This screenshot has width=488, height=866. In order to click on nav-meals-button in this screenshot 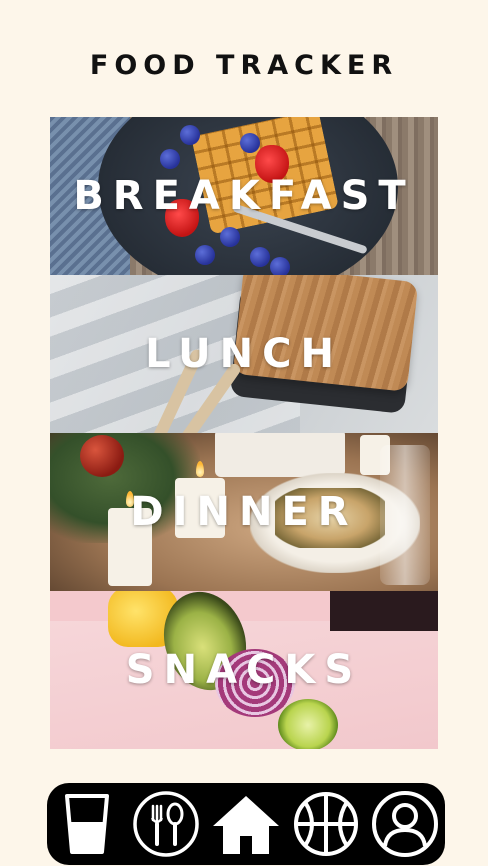, I will do `click(166, 824)`.